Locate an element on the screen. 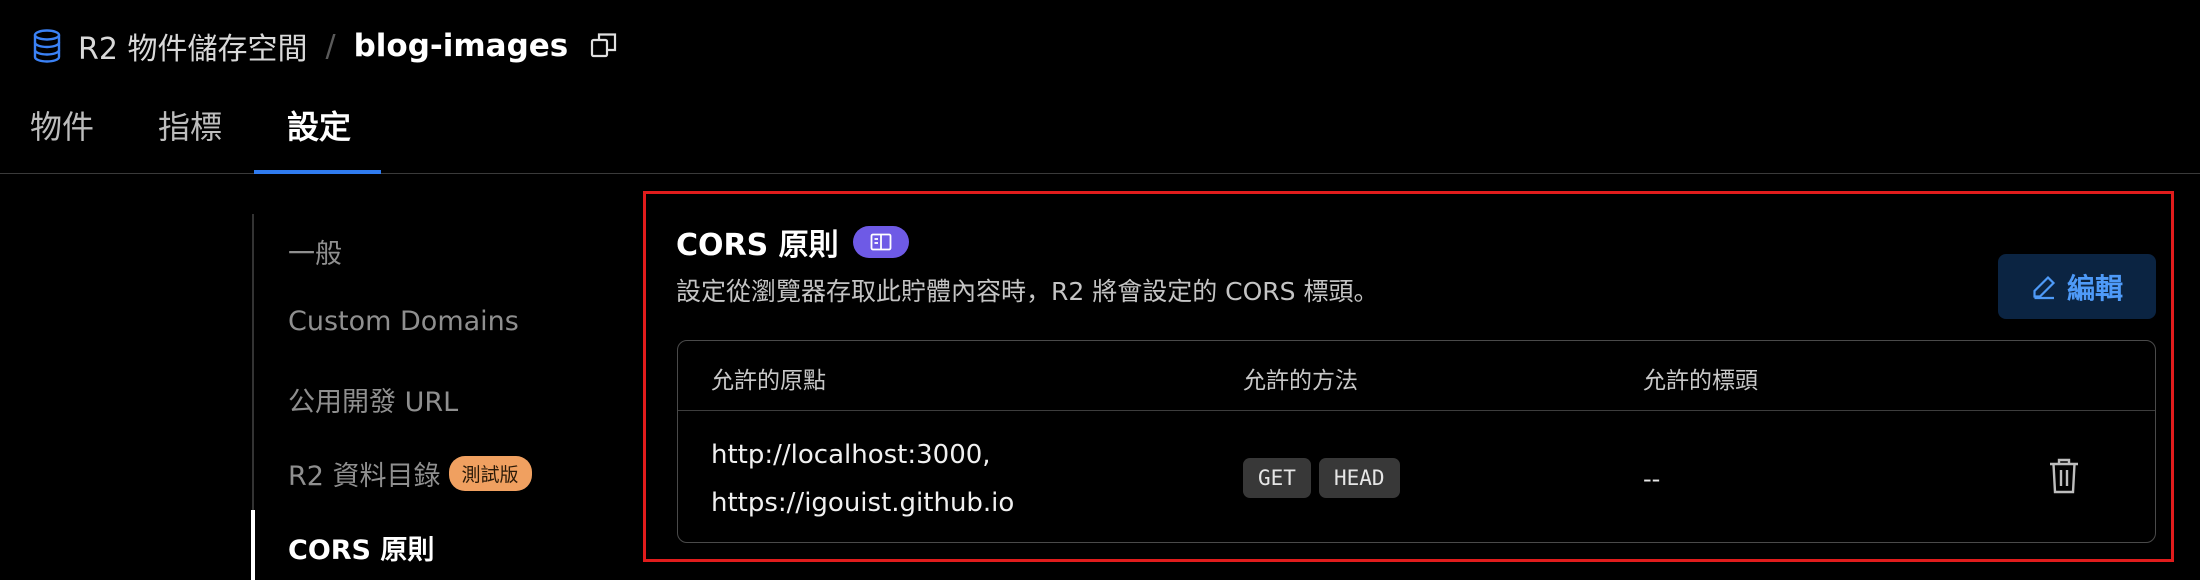  bucket-name: blog-images is located at coordinates (461, 46).